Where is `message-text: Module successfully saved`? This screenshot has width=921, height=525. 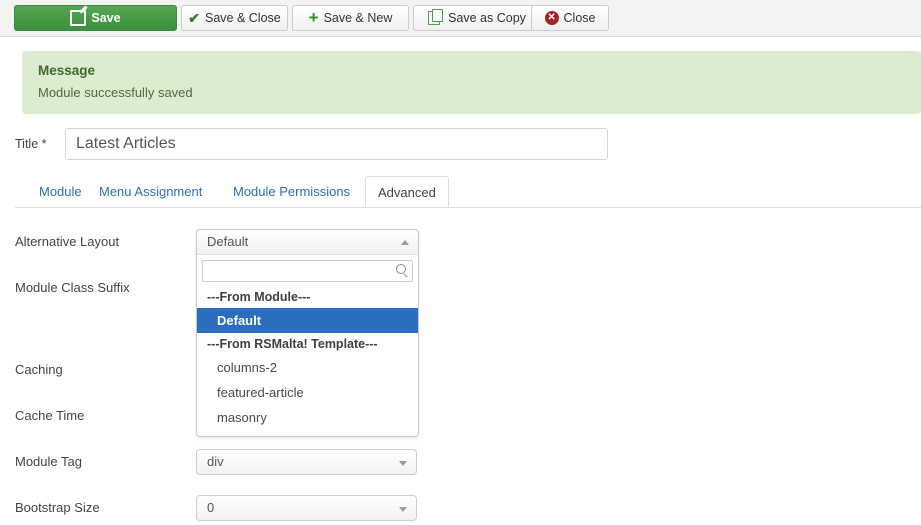 message-text: Module successfully saved is located at coordinates (115, 92).